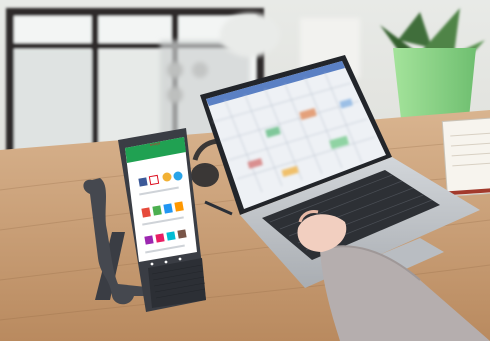 This screenshot has height=341, width=490. Describe the element at coordinates (160, 238) in the screenshot. I see `app-icon-pink` at that location.